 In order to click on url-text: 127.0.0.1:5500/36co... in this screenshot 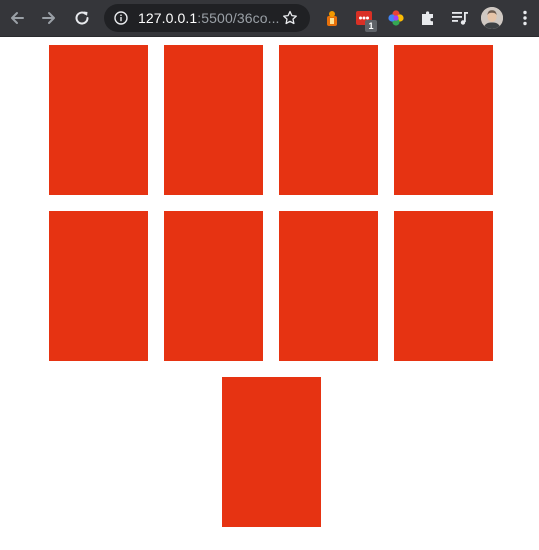, I will do `click(209, 18)`.